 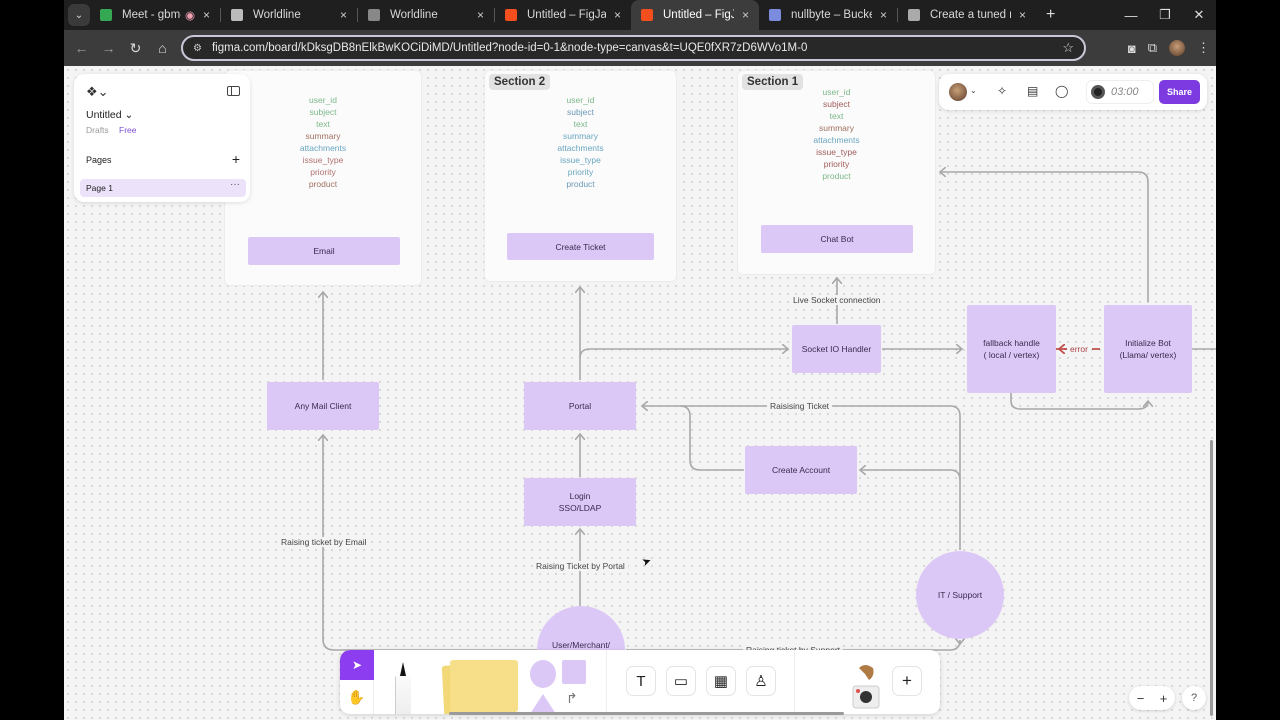 I want to click on home-icon: ⌂, so click(x=162, y=48).